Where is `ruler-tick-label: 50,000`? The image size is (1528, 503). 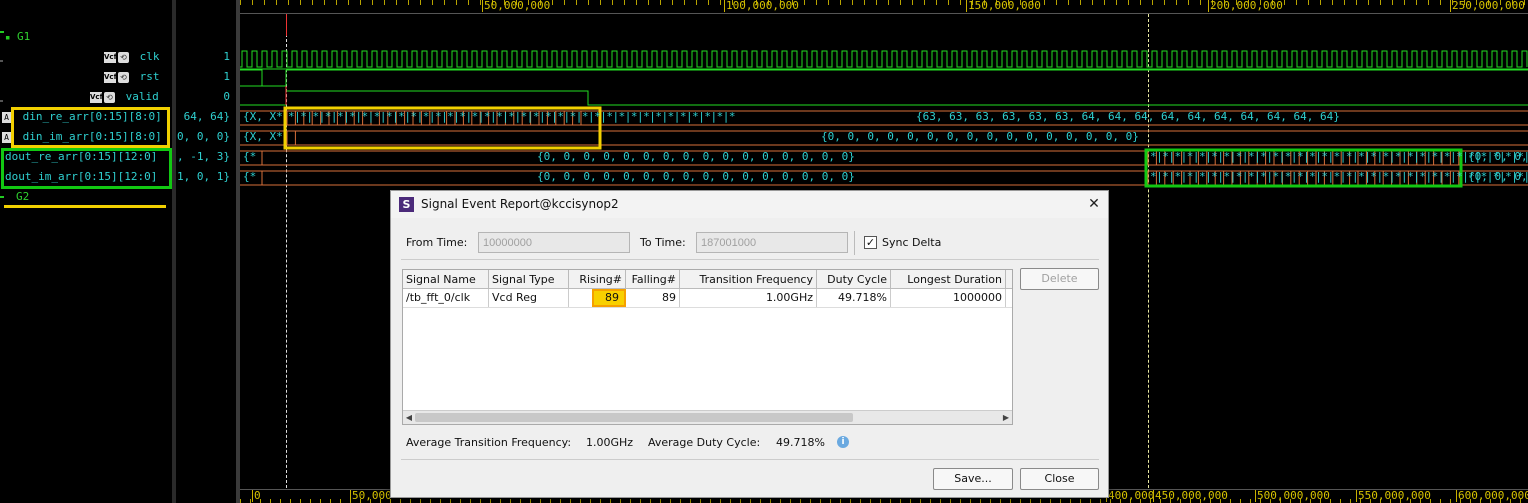 ruler-tick-label: 50,000 is located at coordinates (372, 495).